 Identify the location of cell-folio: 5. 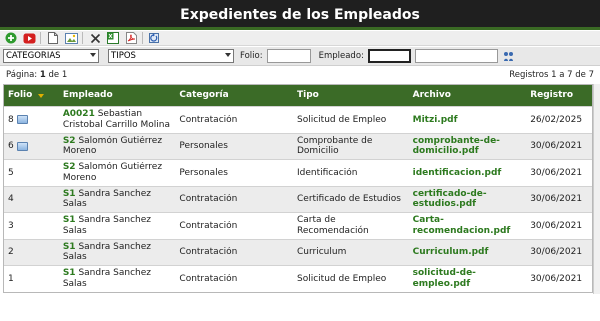
(31, 173).